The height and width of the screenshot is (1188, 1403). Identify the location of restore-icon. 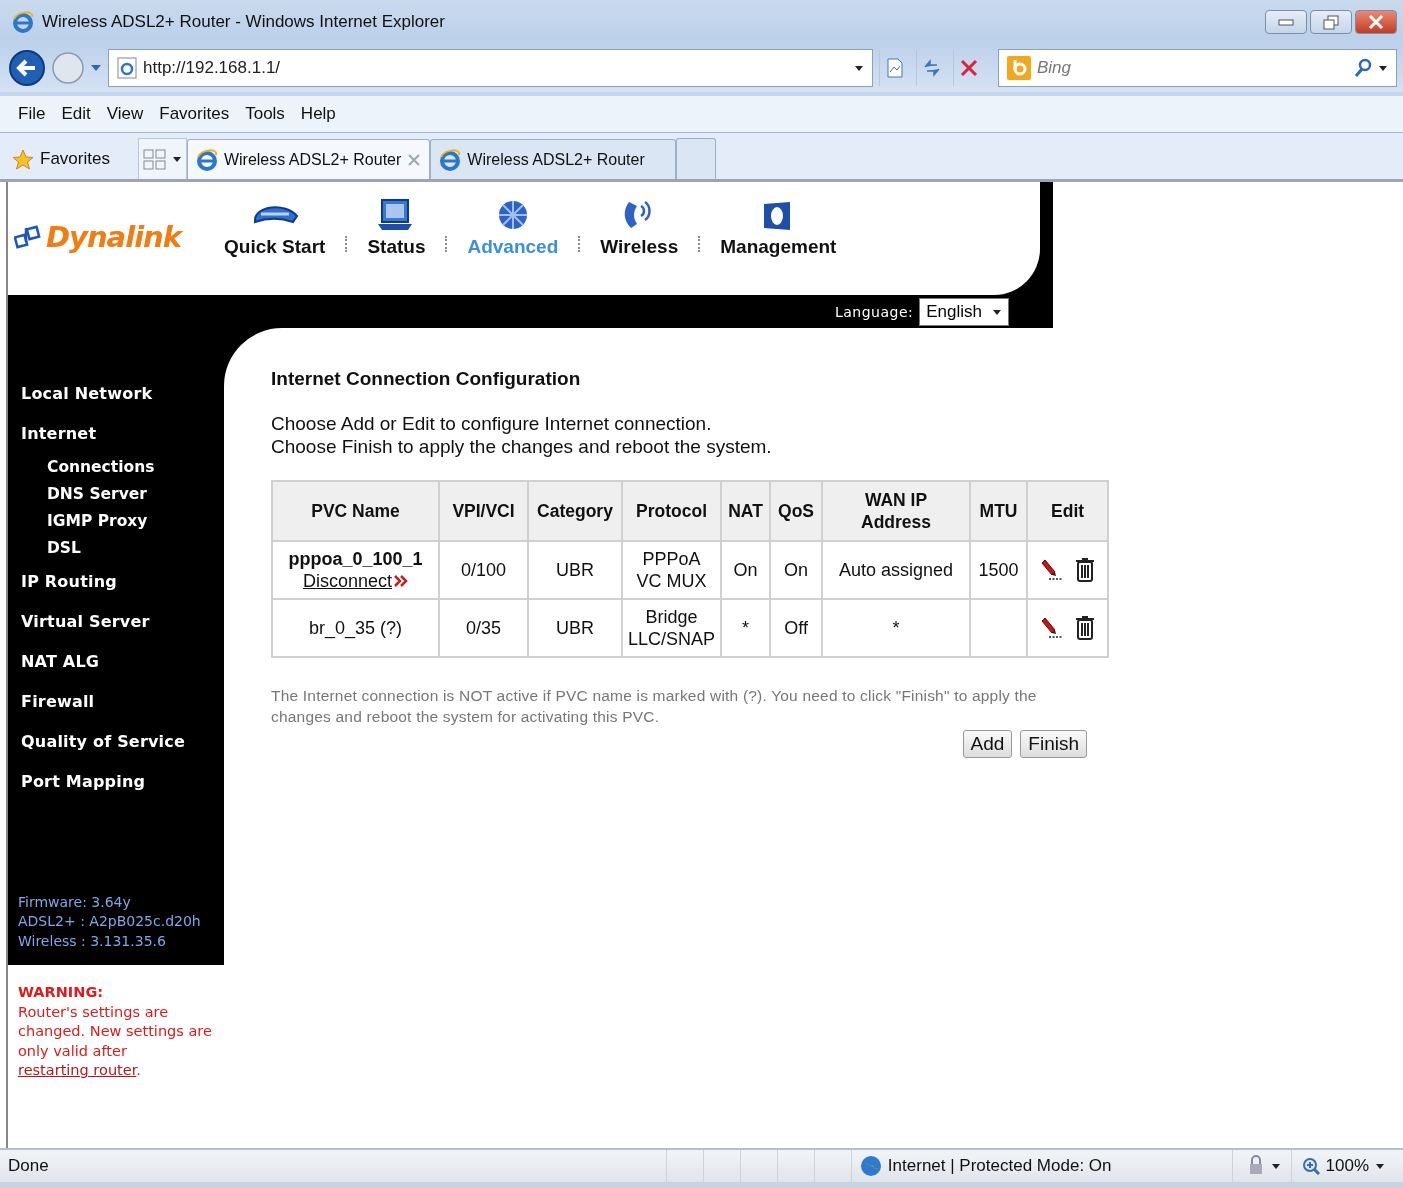
(1331, 22).